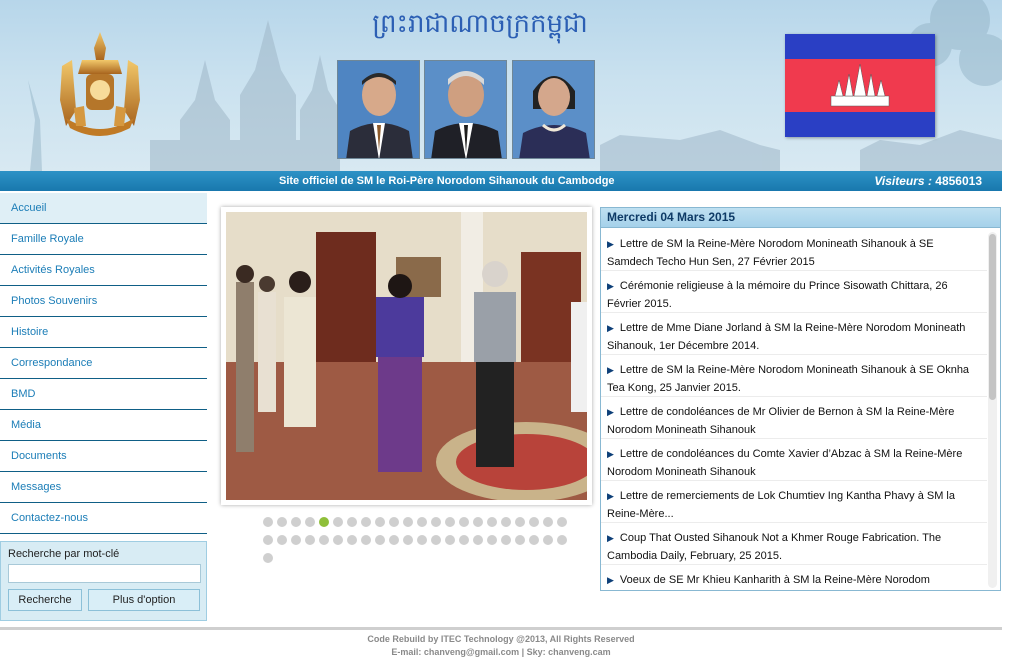 This screenshot has height=658, width=1029. I want to click on news-scrollbar, so click(992, 410).